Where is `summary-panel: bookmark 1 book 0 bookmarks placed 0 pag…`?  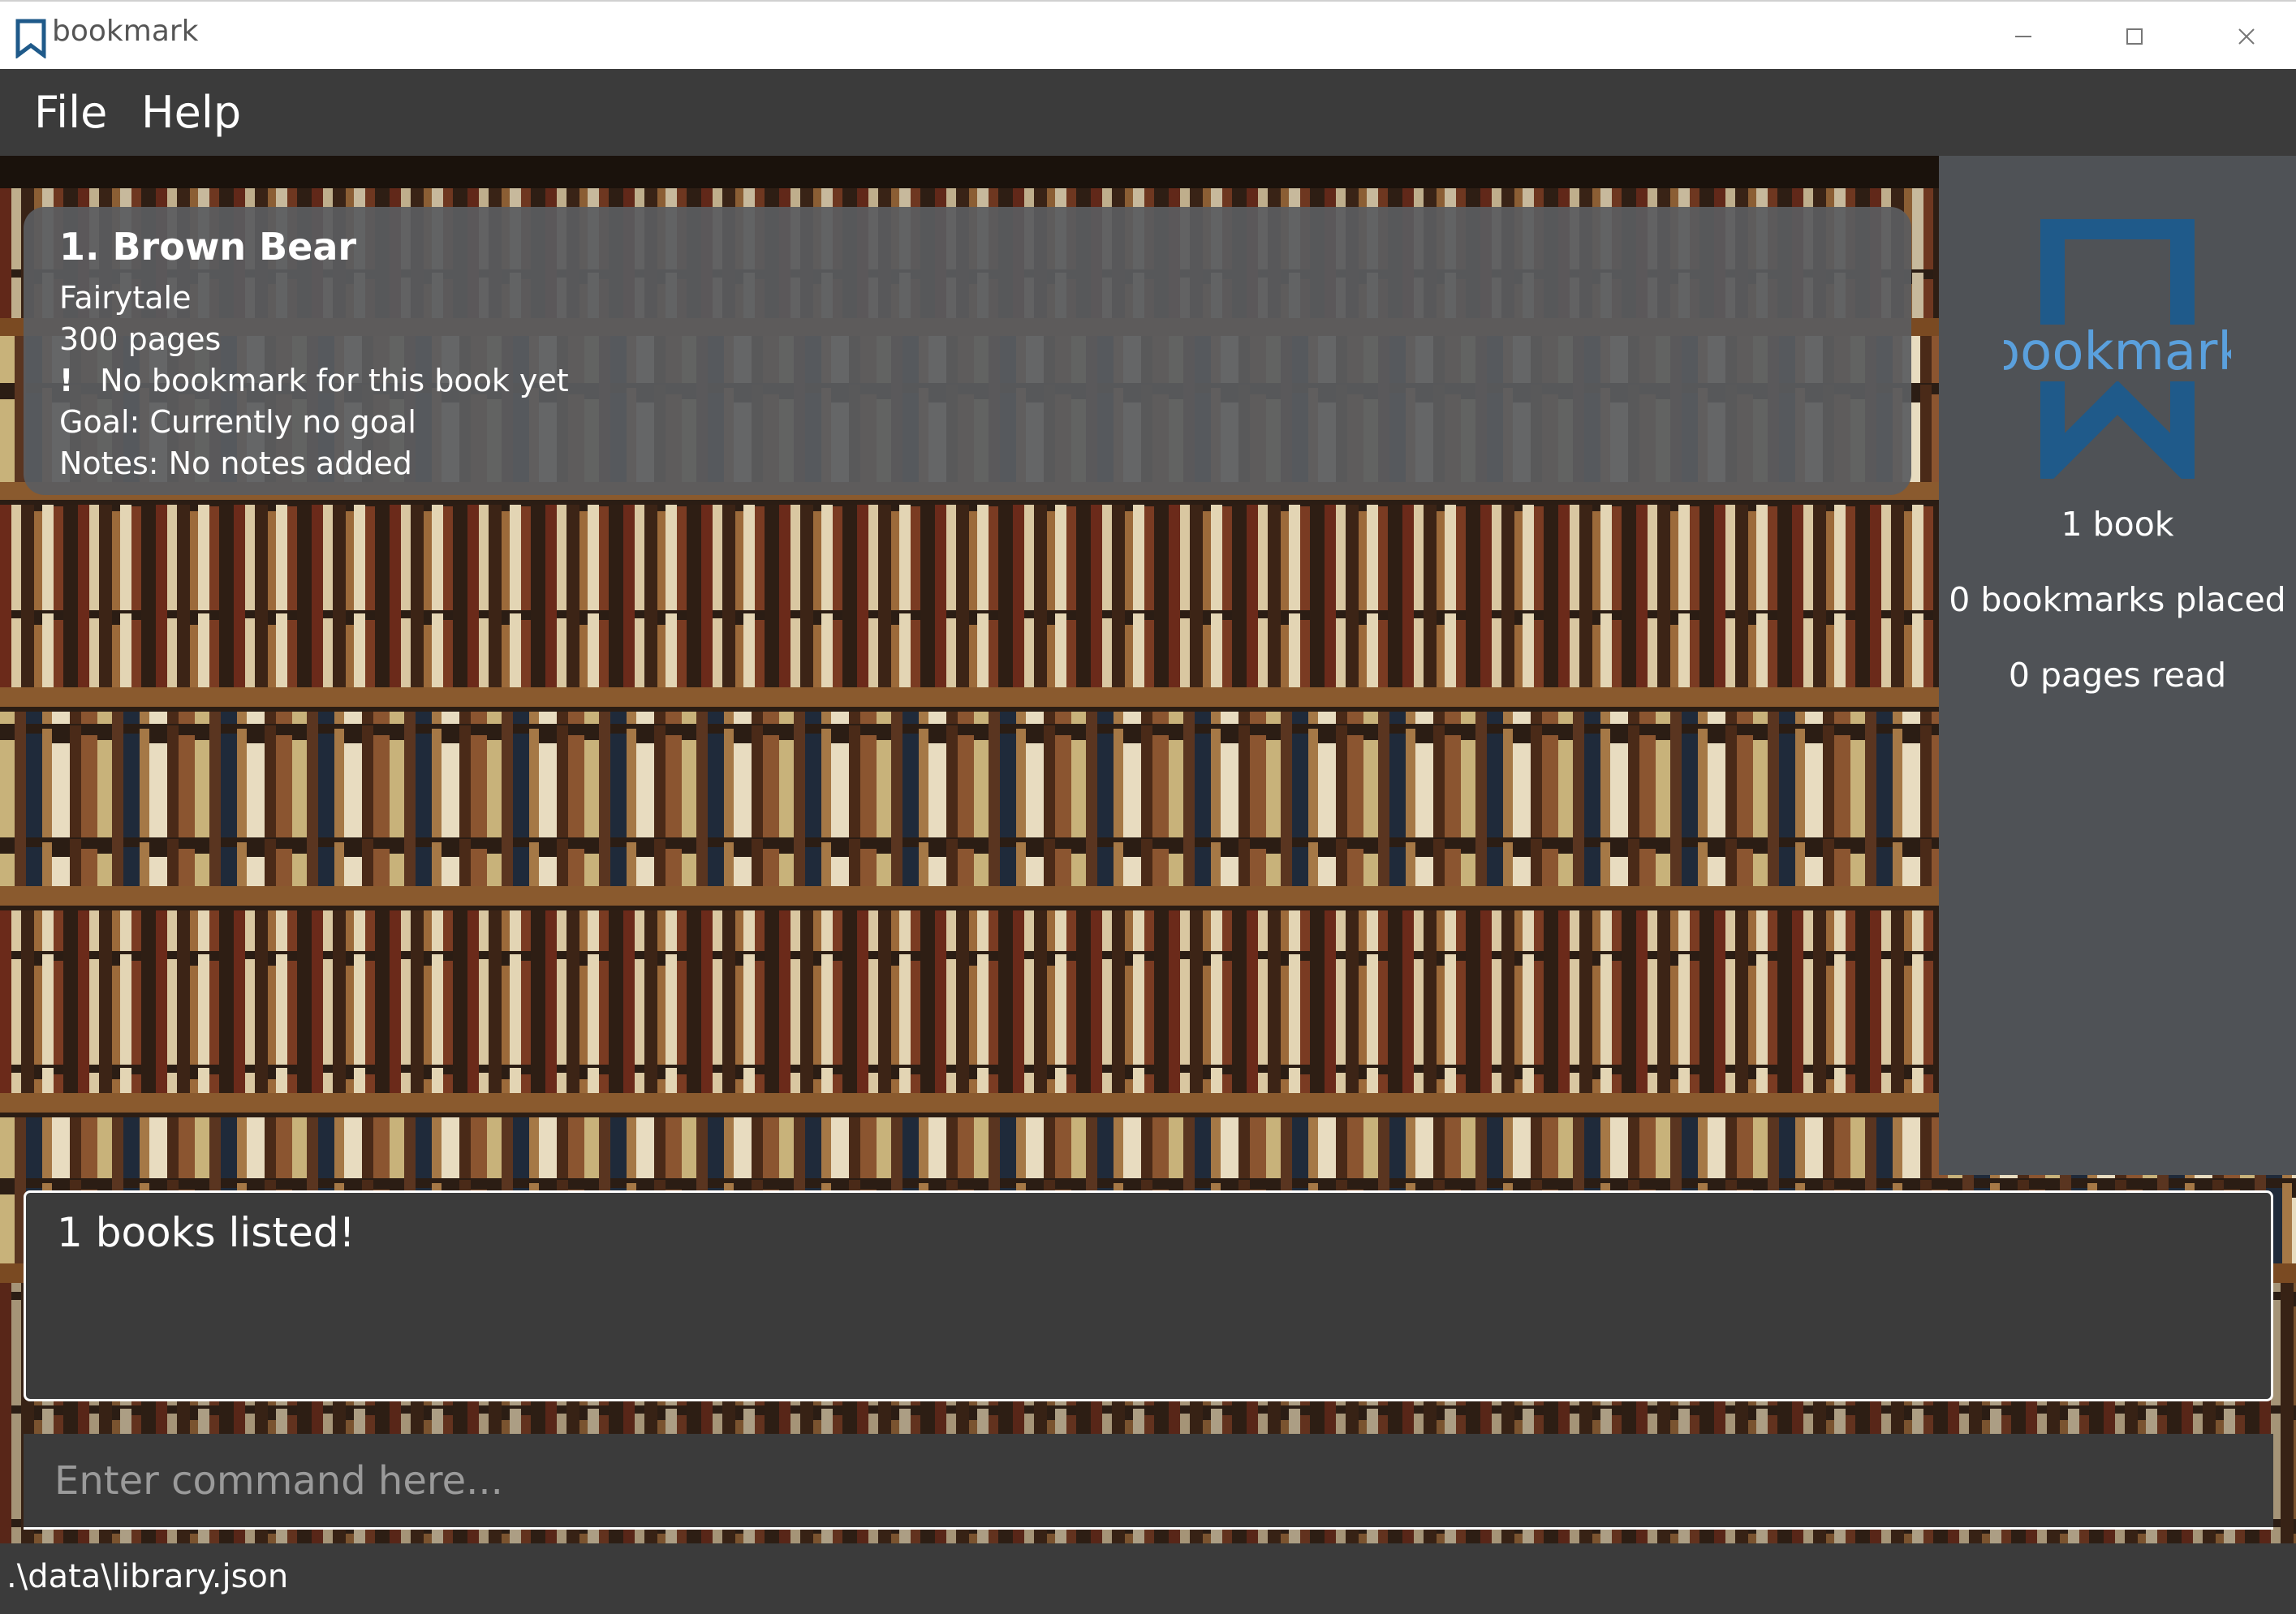 summary-panel: bookmark 1 book 0 bookmarks placed 0 pag… is located at coordinates (2117, 665).